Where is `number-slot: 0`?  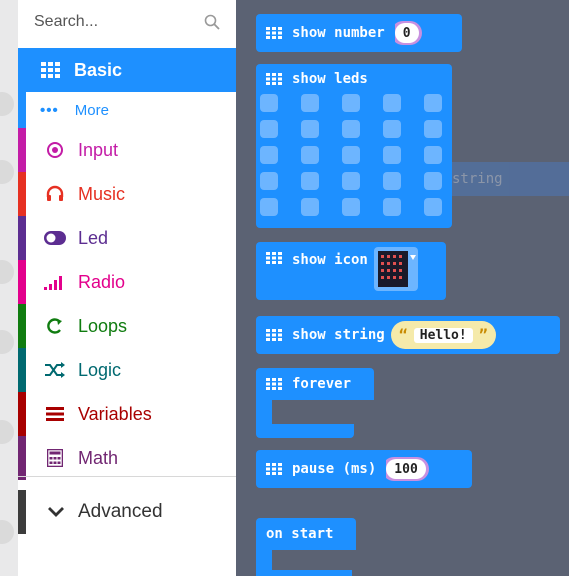 number-slot: 0 is located at coordinates (406, 33).